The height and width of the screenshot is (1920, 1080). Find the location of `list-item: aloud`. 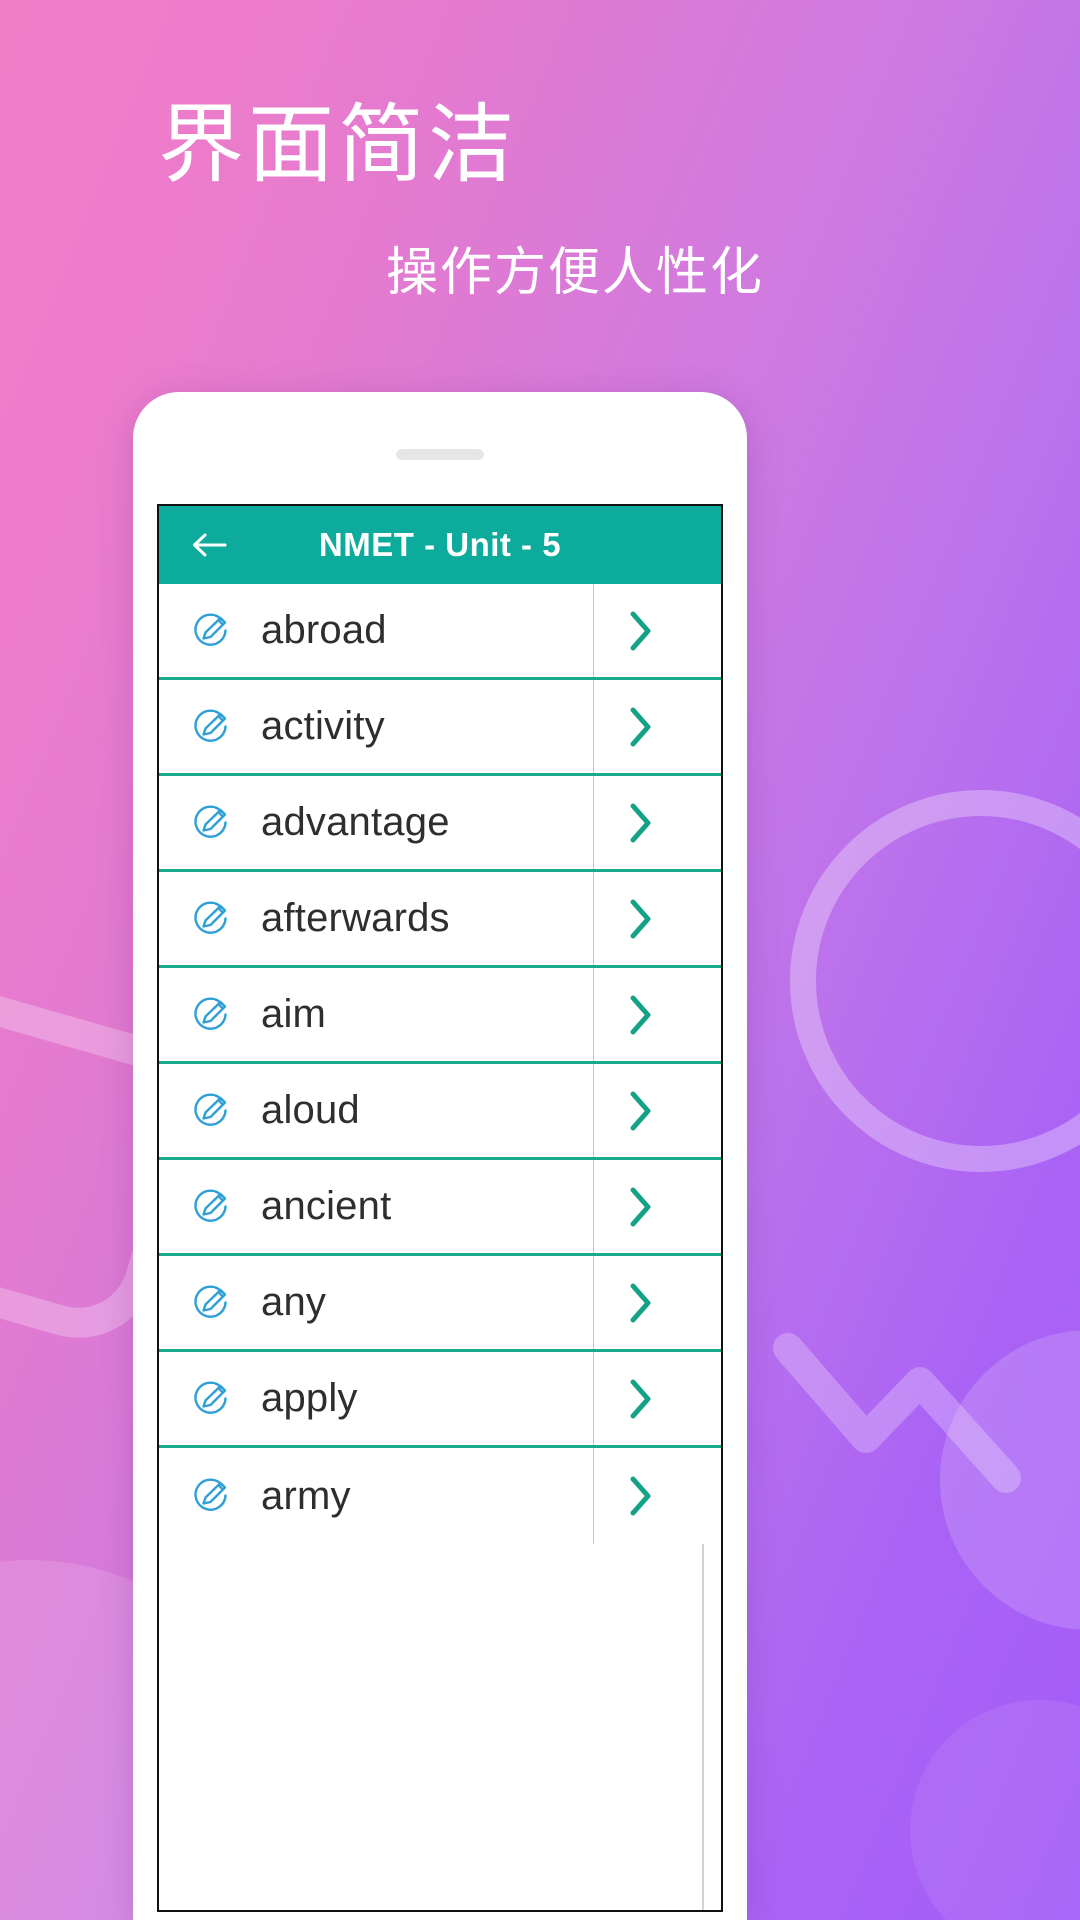

list-item: aloud is located at coordinates (440, 1112).